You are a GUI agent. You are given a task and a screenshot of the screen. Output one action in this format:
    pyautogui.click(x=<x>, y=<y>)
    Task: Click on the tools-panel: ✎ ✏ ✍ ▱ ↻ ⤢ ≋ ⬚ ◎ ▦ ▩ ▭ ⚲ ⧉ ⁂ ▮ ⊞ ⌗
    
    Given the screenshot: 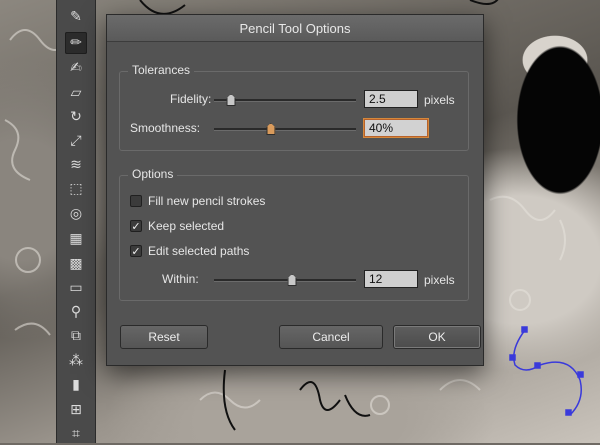 What is the action you would take?
    pyautogui.click(x=76, y=221)
    